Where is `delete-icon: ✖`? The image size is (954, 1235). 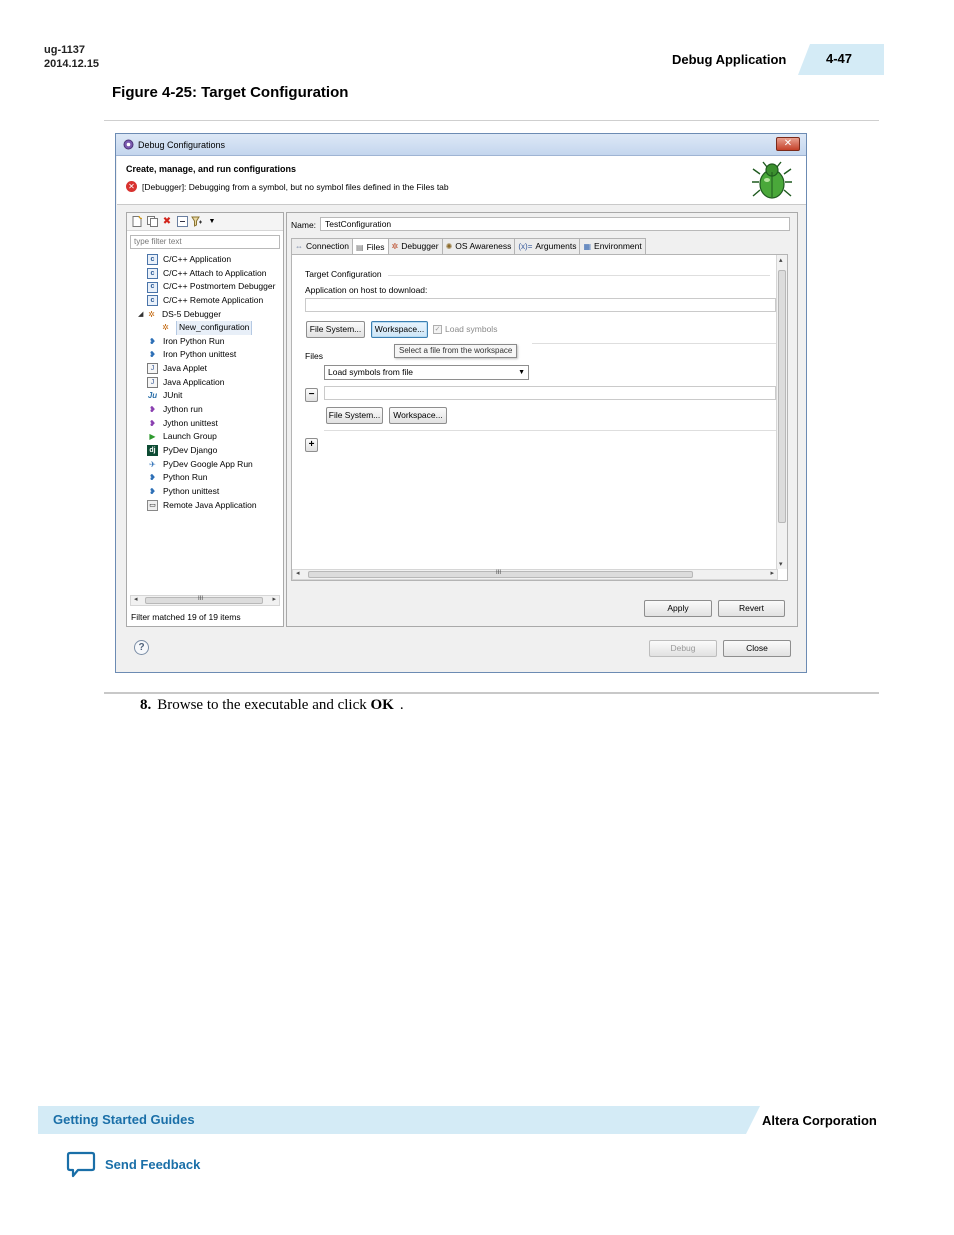
delete-icon: ✖ is located at coordinates (167, 222).